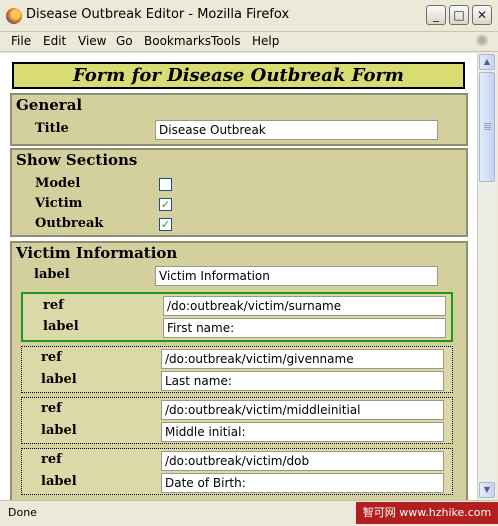 This screenshot has height=526, width=498. Describe the element at coordinates (52, 274) in the screenshot. I see `victim-label-label: label` at that location.